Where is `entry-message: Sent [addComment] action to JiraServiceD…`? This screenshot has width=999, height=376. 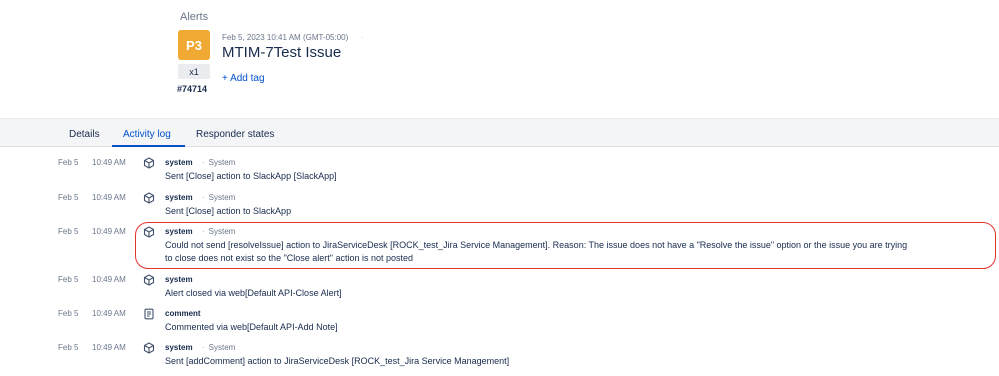 entry-message: Sent [addComment] action to JiraServiceD… is located at coordinates (575, 361).